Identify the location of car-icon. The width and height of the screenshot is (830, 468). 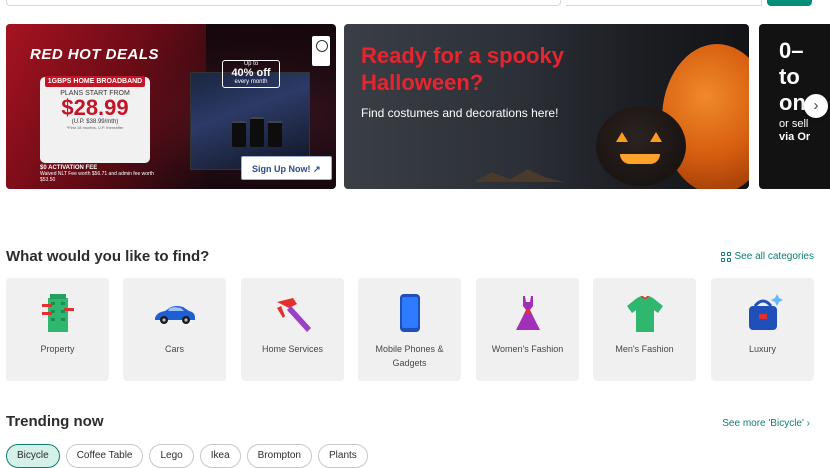
(174, 315).